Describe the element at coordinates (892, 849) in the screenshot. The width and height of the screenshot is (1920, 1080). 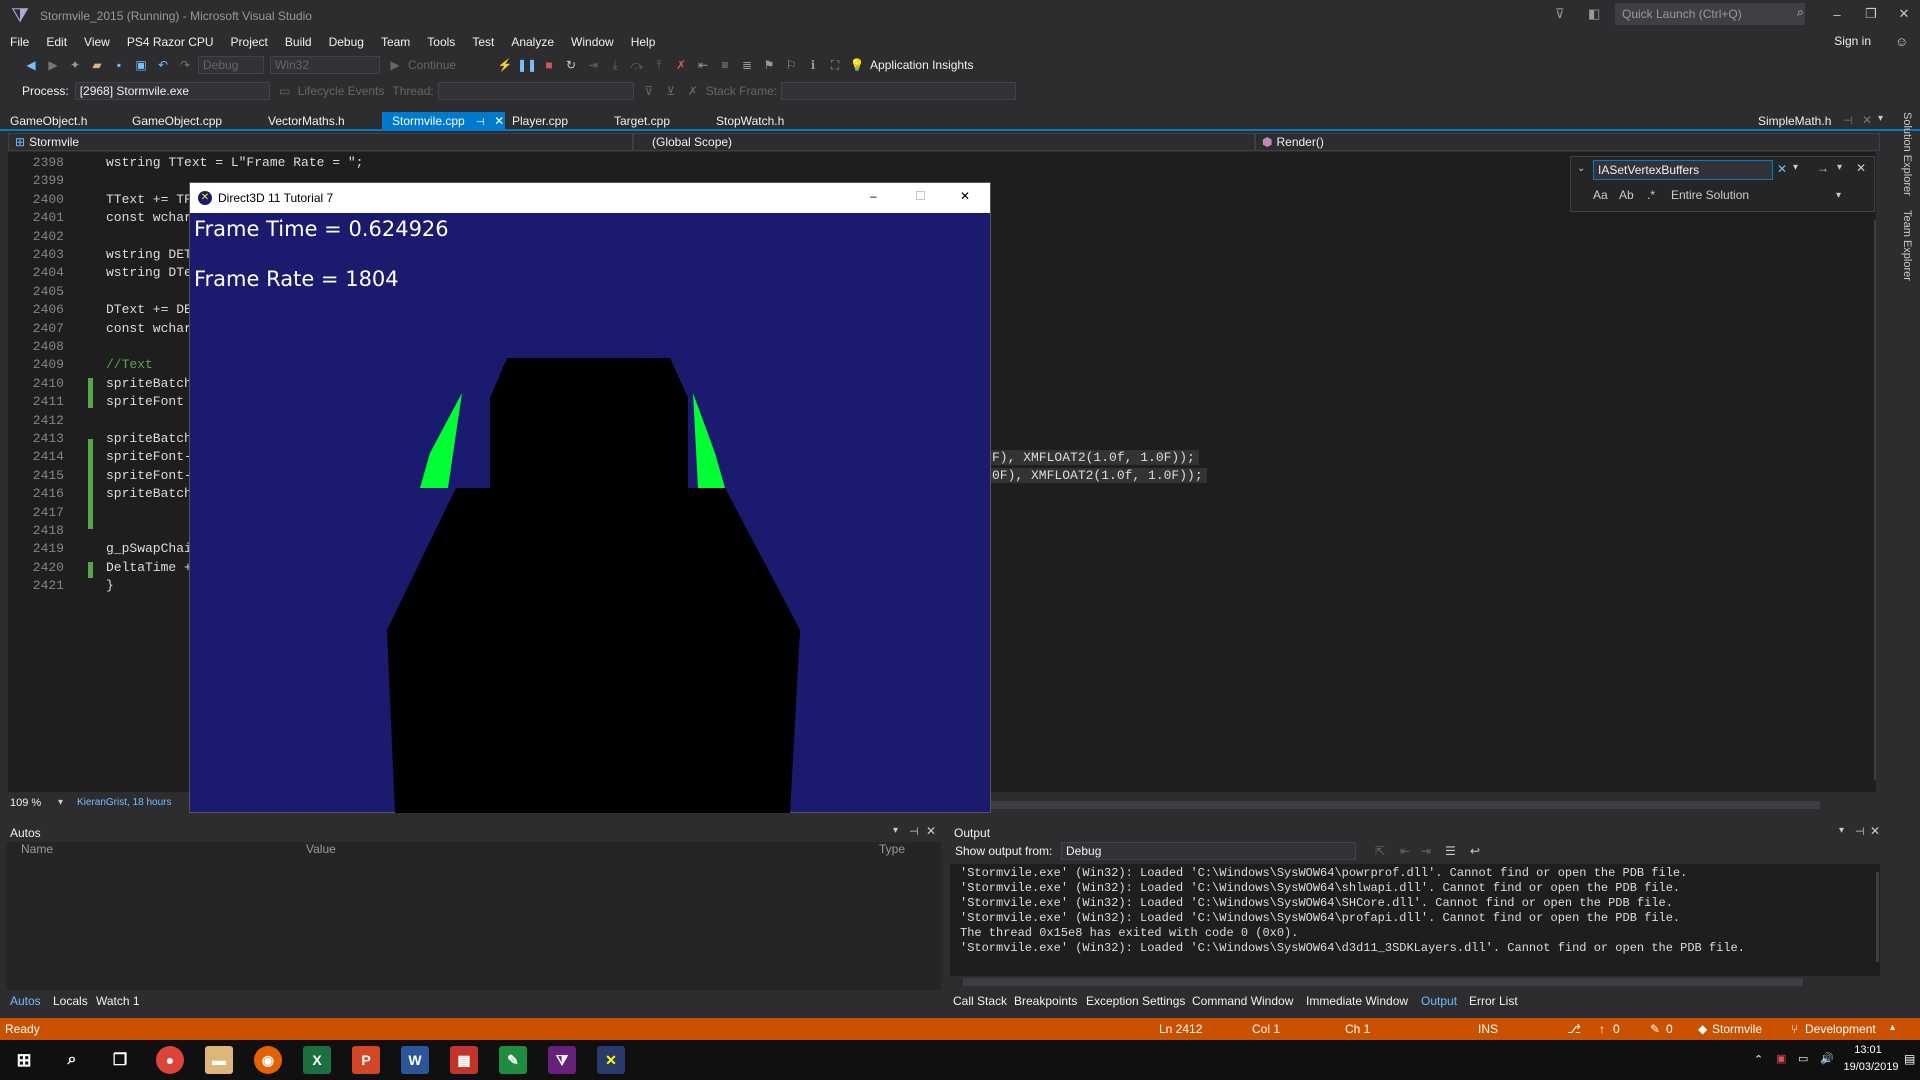
I see `type-column-header: Type` at that location.